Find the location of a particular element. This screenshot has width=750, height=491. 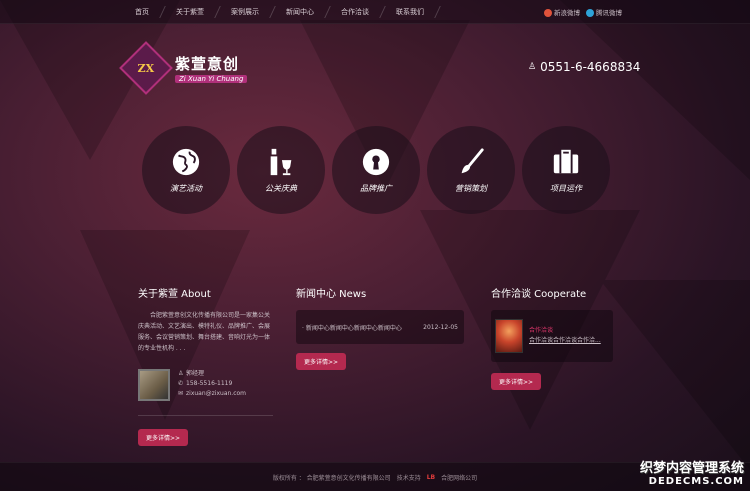

nav-item-cases: 案例展示 is located at coordinates (245, 12).